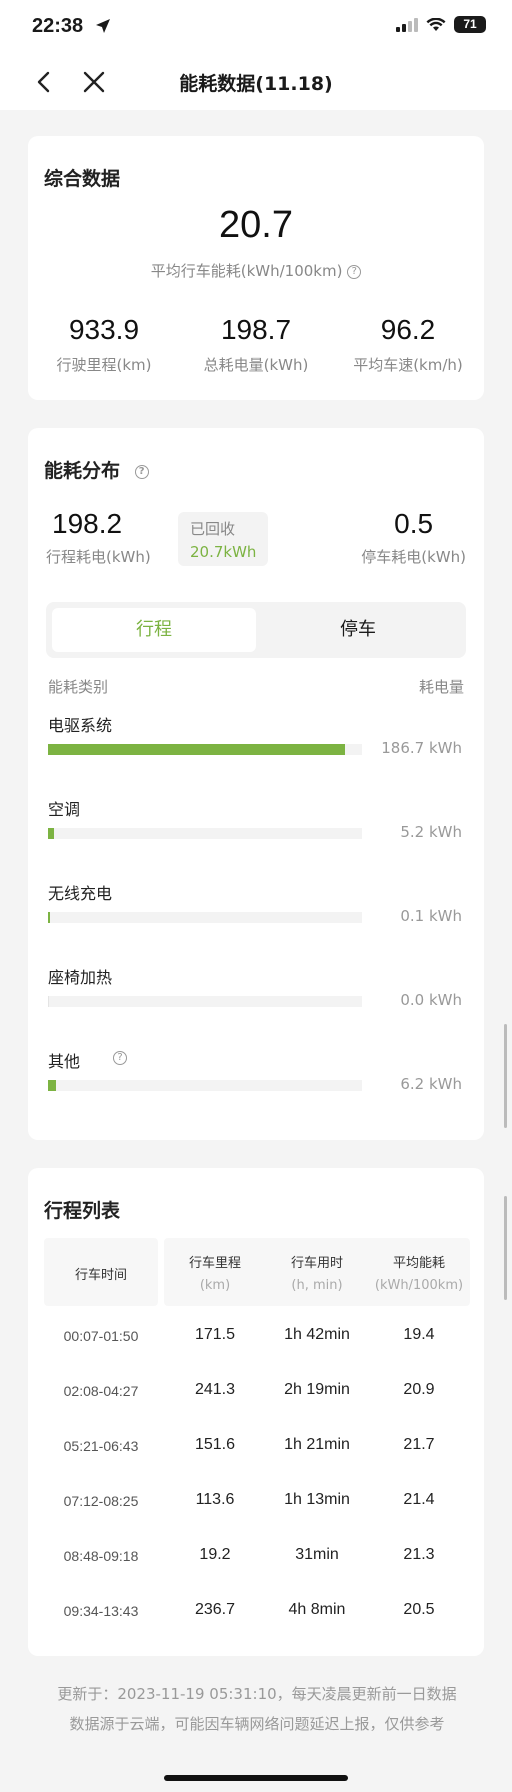 This screenshot has width=512, height=1792. I want to click on battery-indicator: 71, so click(470, 24).